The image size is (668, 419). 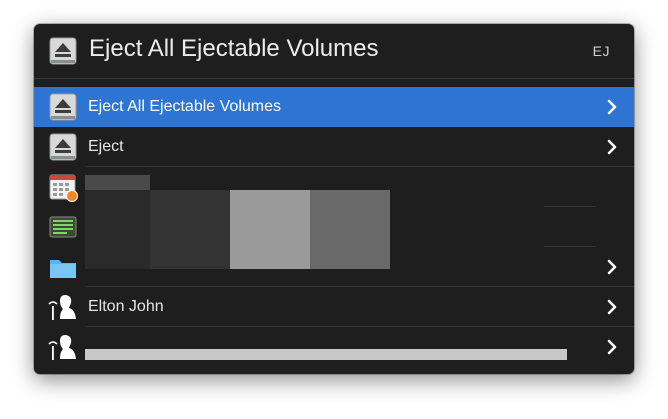 What do you see at coordinates (106, 146) in the screenshot?
I see `result-label: Eject` at bounding box center [106, 146].